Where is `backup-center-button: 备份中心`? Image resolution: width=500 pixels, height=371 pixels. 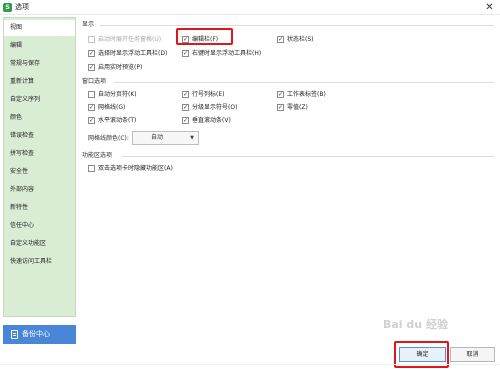 backup-center-button: 备份中心 is located at coordinates (39, 334).